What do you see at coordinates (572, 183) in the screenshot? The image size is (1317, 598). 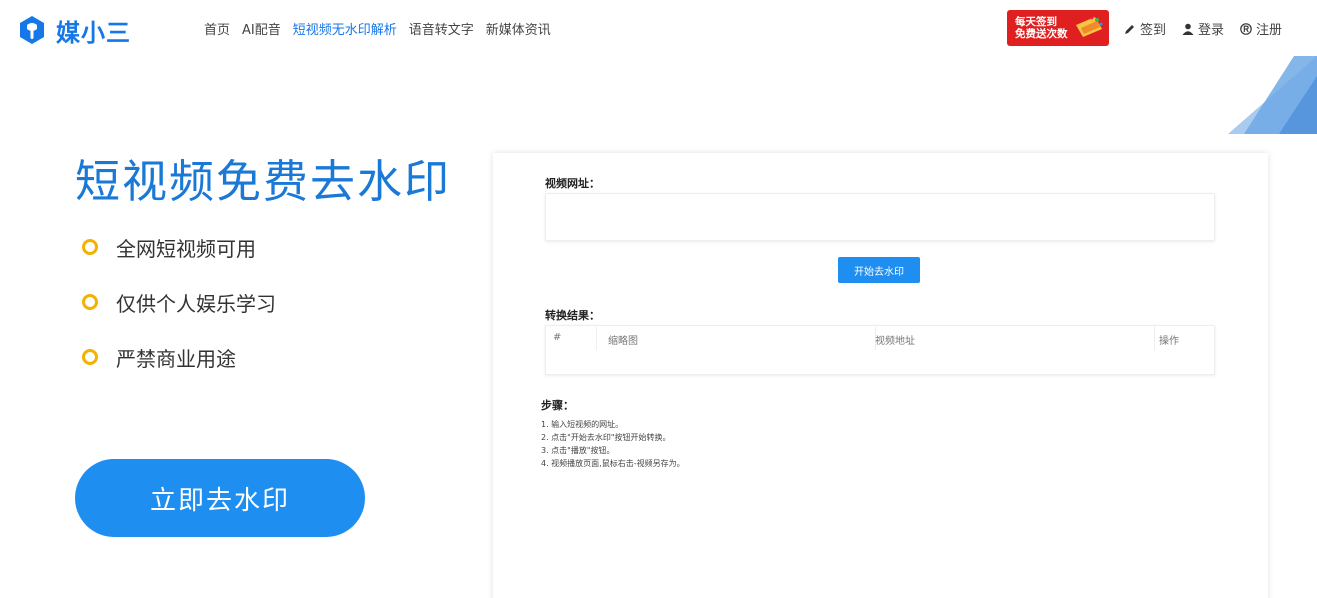 I see `video-url-label: 视频网址：` at bounding box center [572, 183].